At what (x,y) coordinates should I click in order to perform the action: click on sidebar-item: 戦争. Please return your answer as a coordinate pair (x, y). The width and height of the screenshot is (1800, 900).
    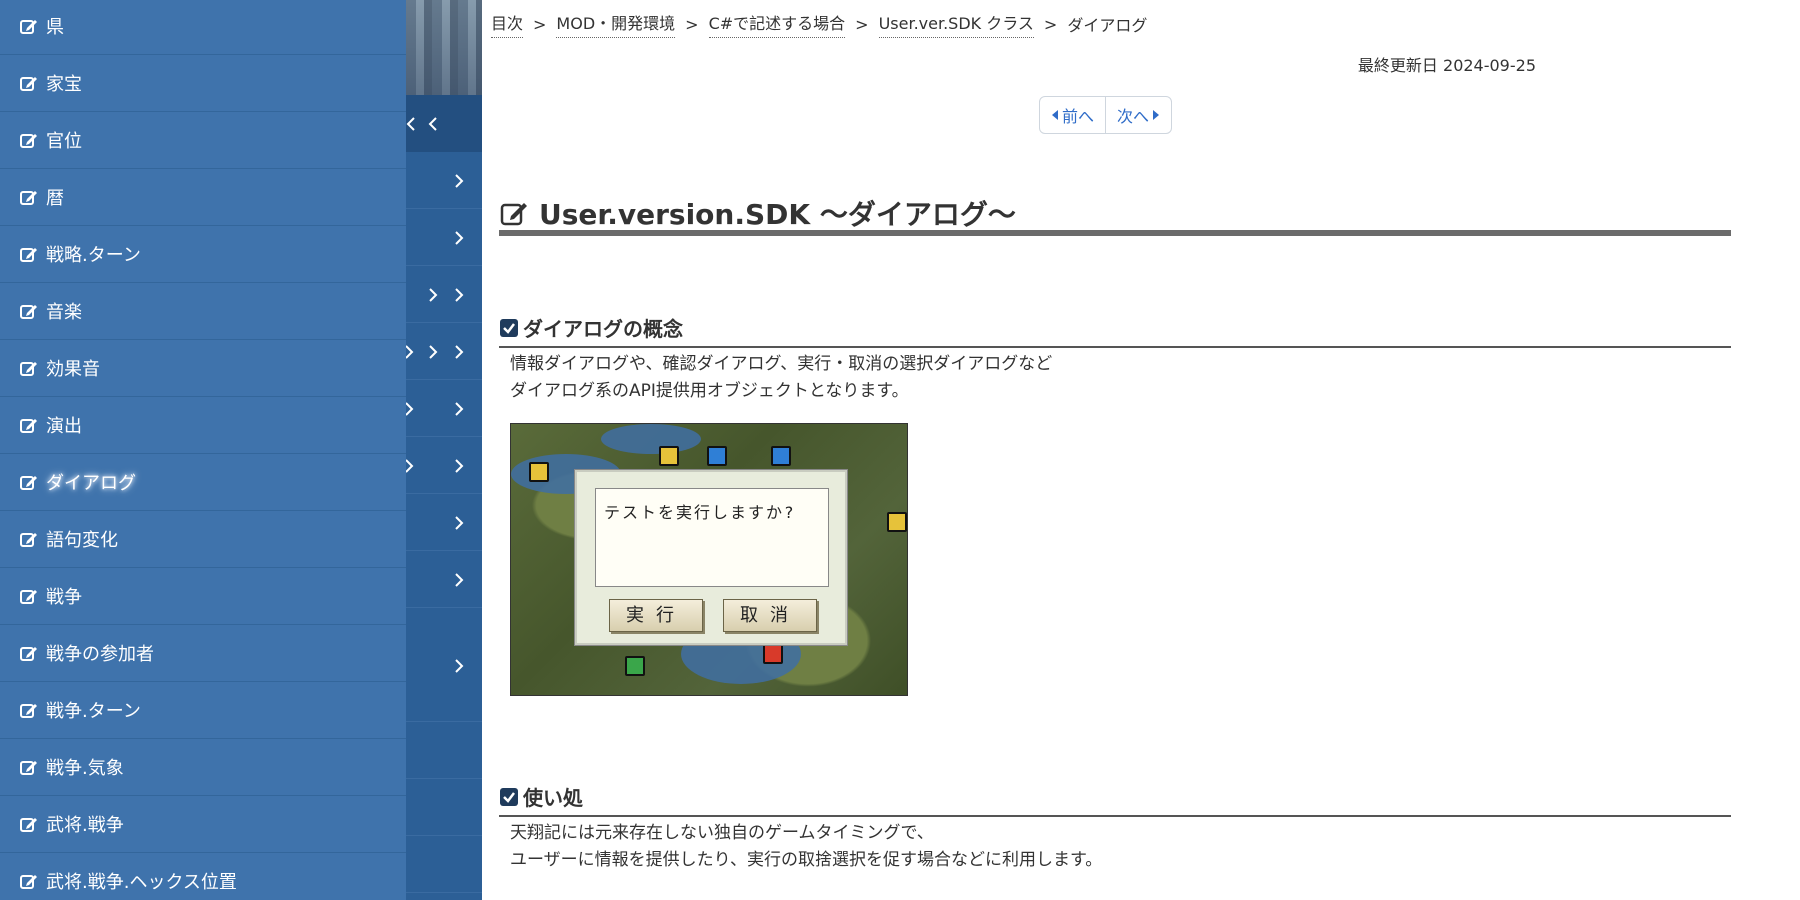
    Looking at the image, I should click on (203, 596).